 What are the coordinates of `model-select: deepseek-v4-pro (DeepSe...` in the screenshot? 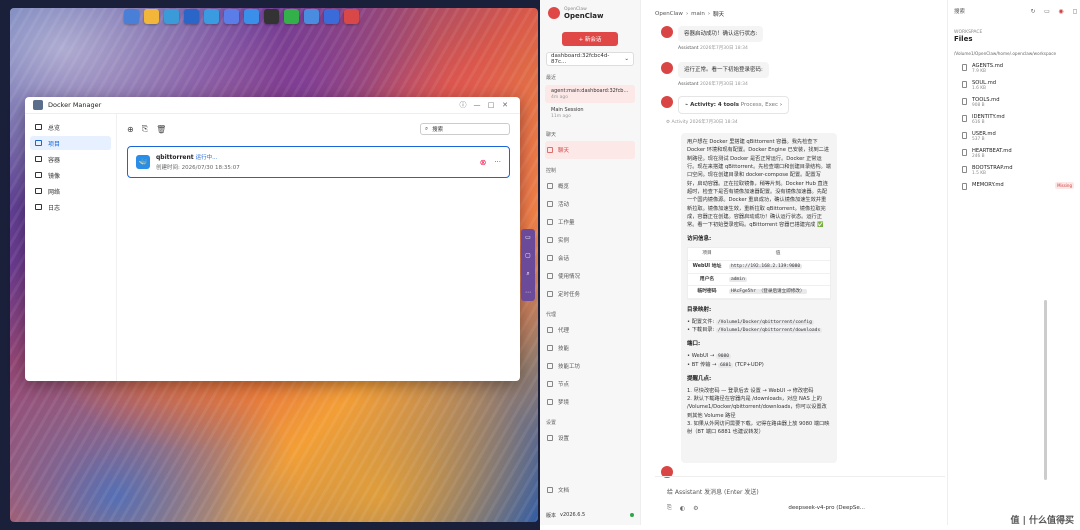 It's located at (826, 508).